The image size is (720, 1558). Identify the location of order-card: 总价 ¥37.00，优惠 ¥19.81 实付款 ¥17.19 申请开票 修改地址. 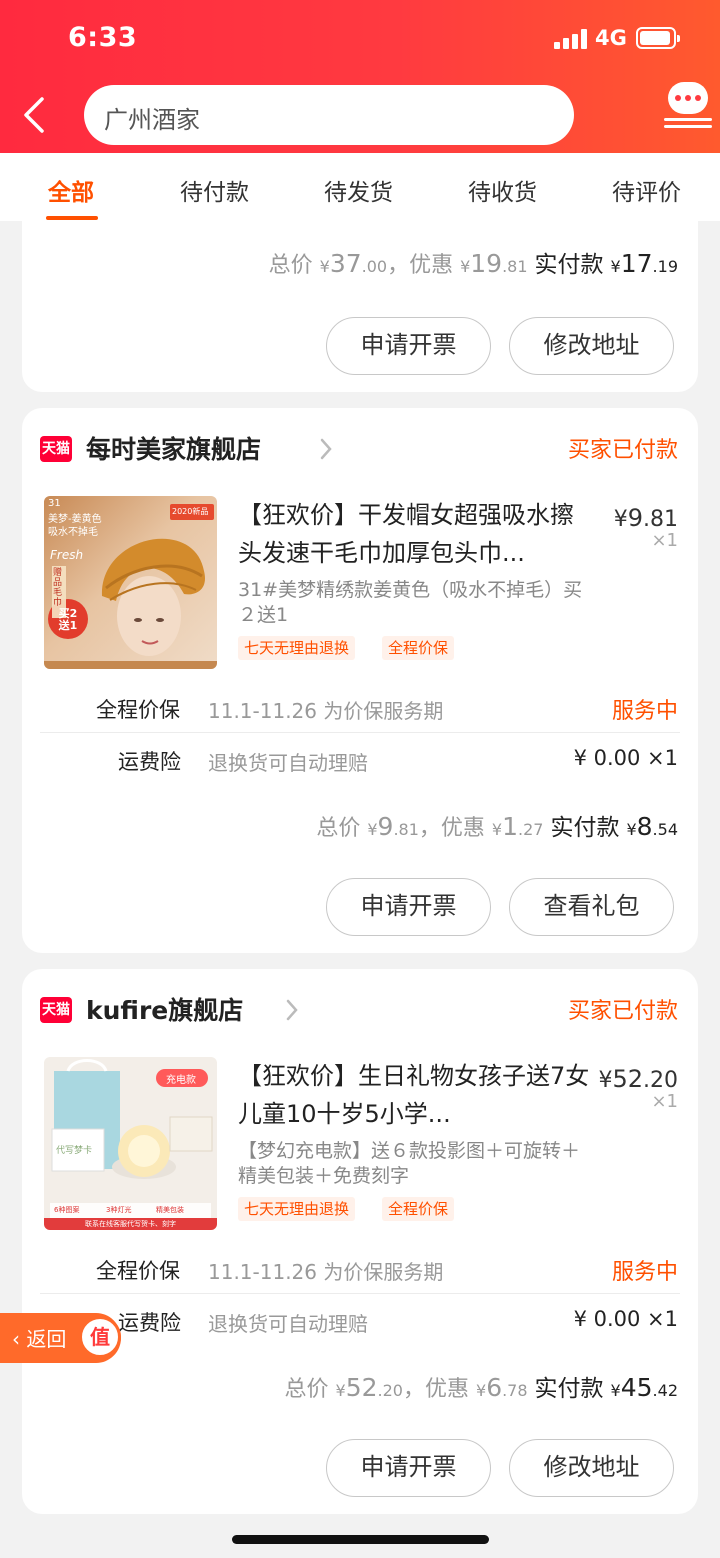
(360, 306).